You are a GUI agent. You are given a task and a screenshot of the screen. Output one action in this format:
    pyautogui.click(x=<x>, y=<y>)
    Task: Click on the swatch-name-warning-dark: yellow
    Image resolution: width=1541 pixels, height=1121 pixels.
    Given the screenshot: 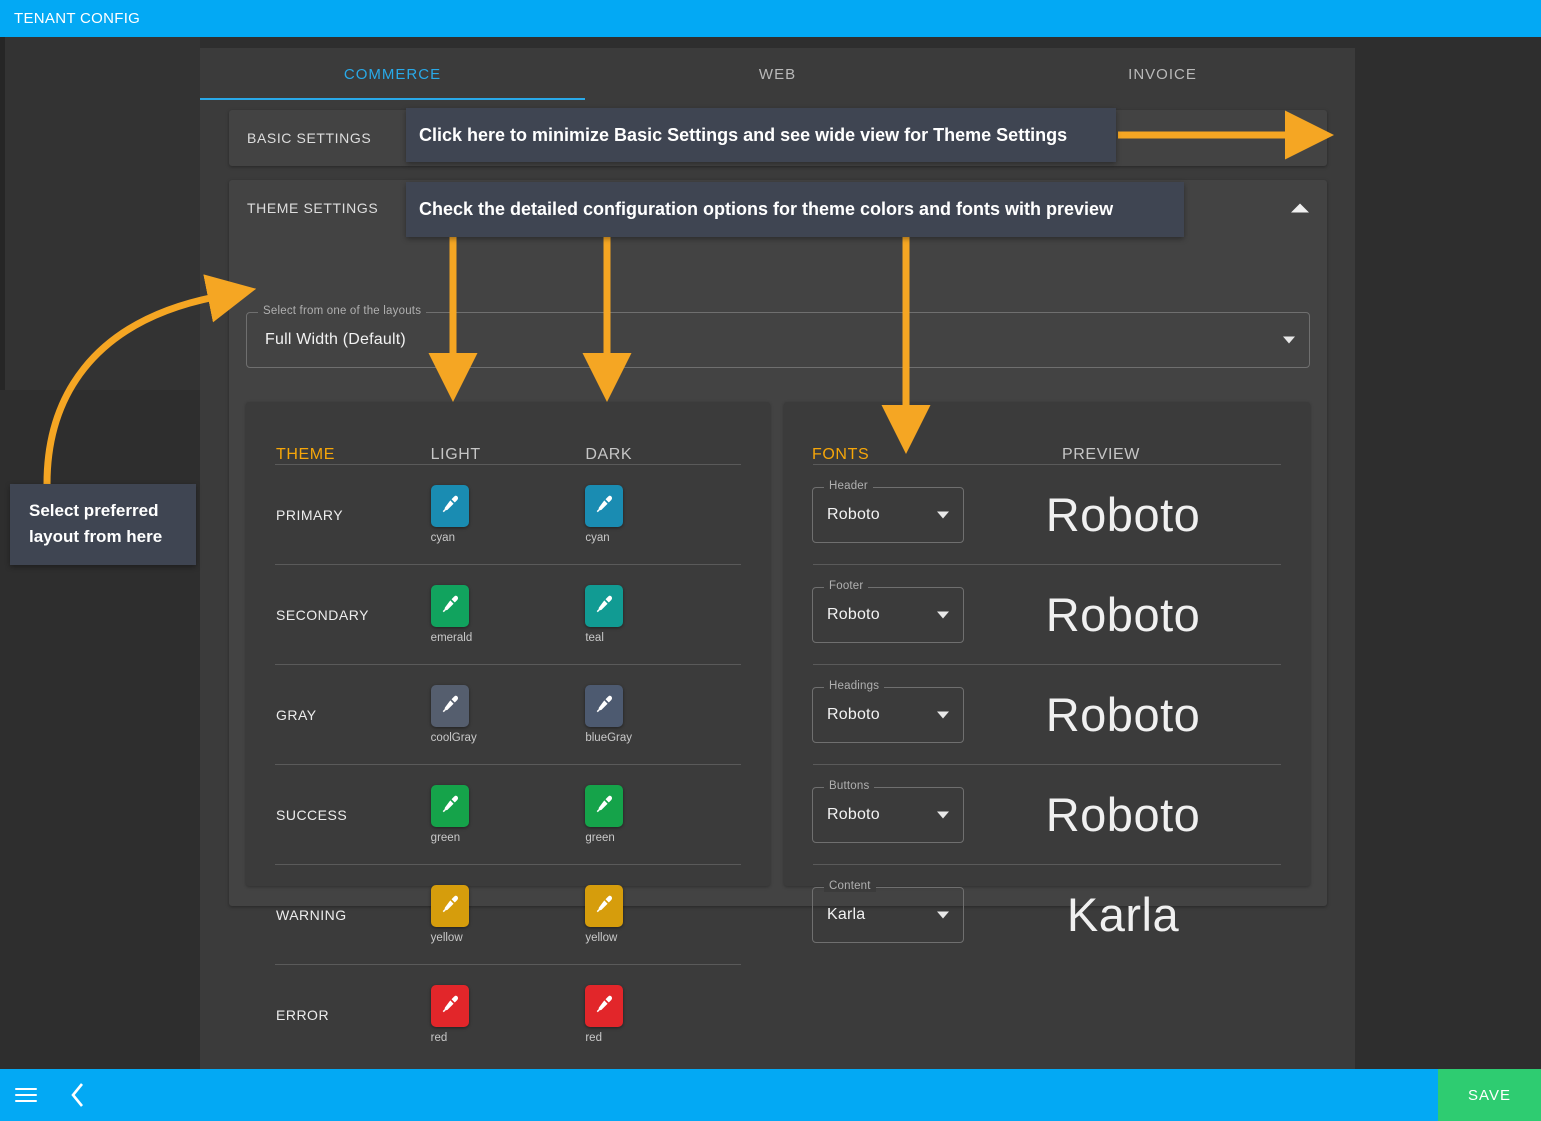 What is the action you would take?
    pyautogui.click(x=601, y=938)
    